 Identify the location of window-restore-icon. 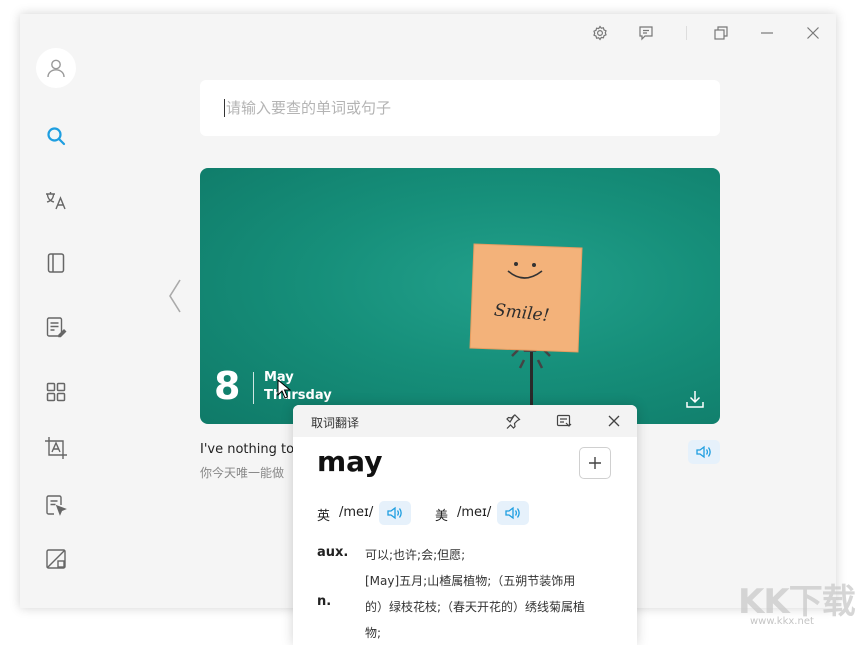
(721, 33).